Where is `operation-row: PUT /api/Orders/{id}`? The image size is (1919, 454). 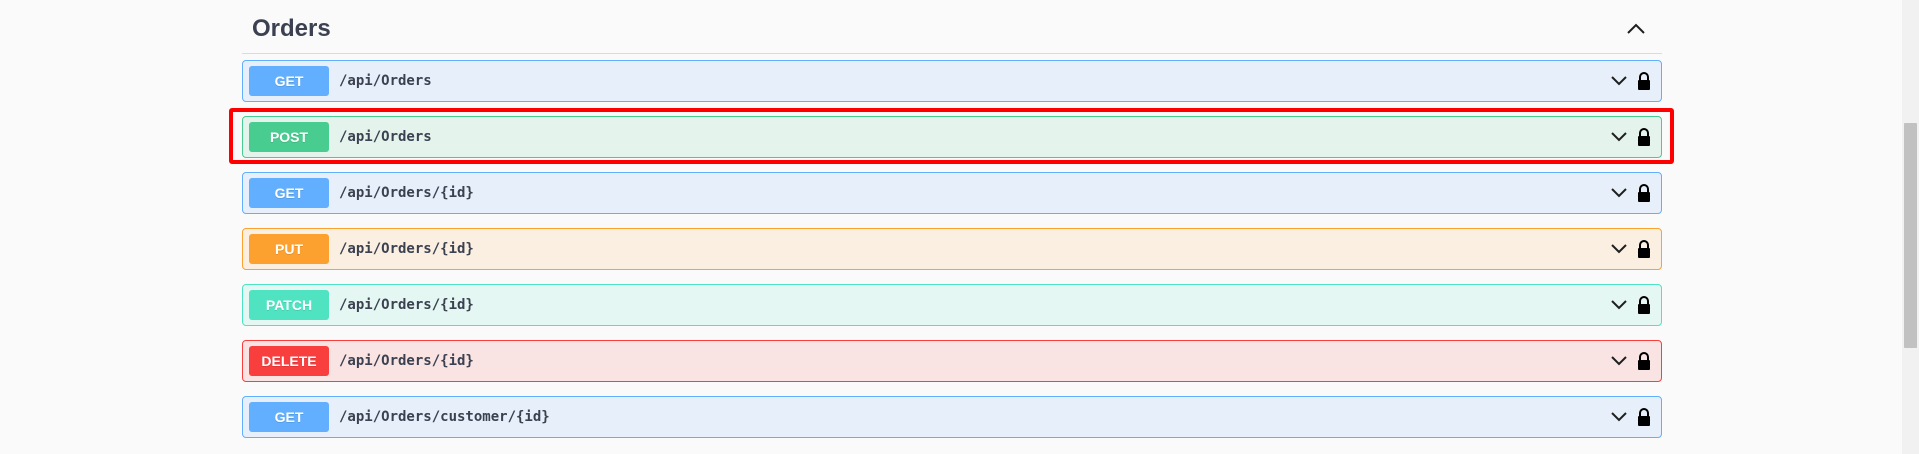 operation-row: PUT /api/Orders/{id} is located at coordinates (952, 249).